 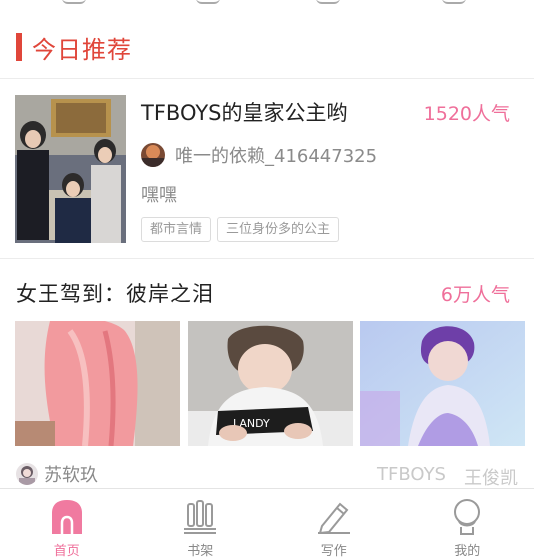 I want to click on section-accent-bar, so click(x=19, y=47).